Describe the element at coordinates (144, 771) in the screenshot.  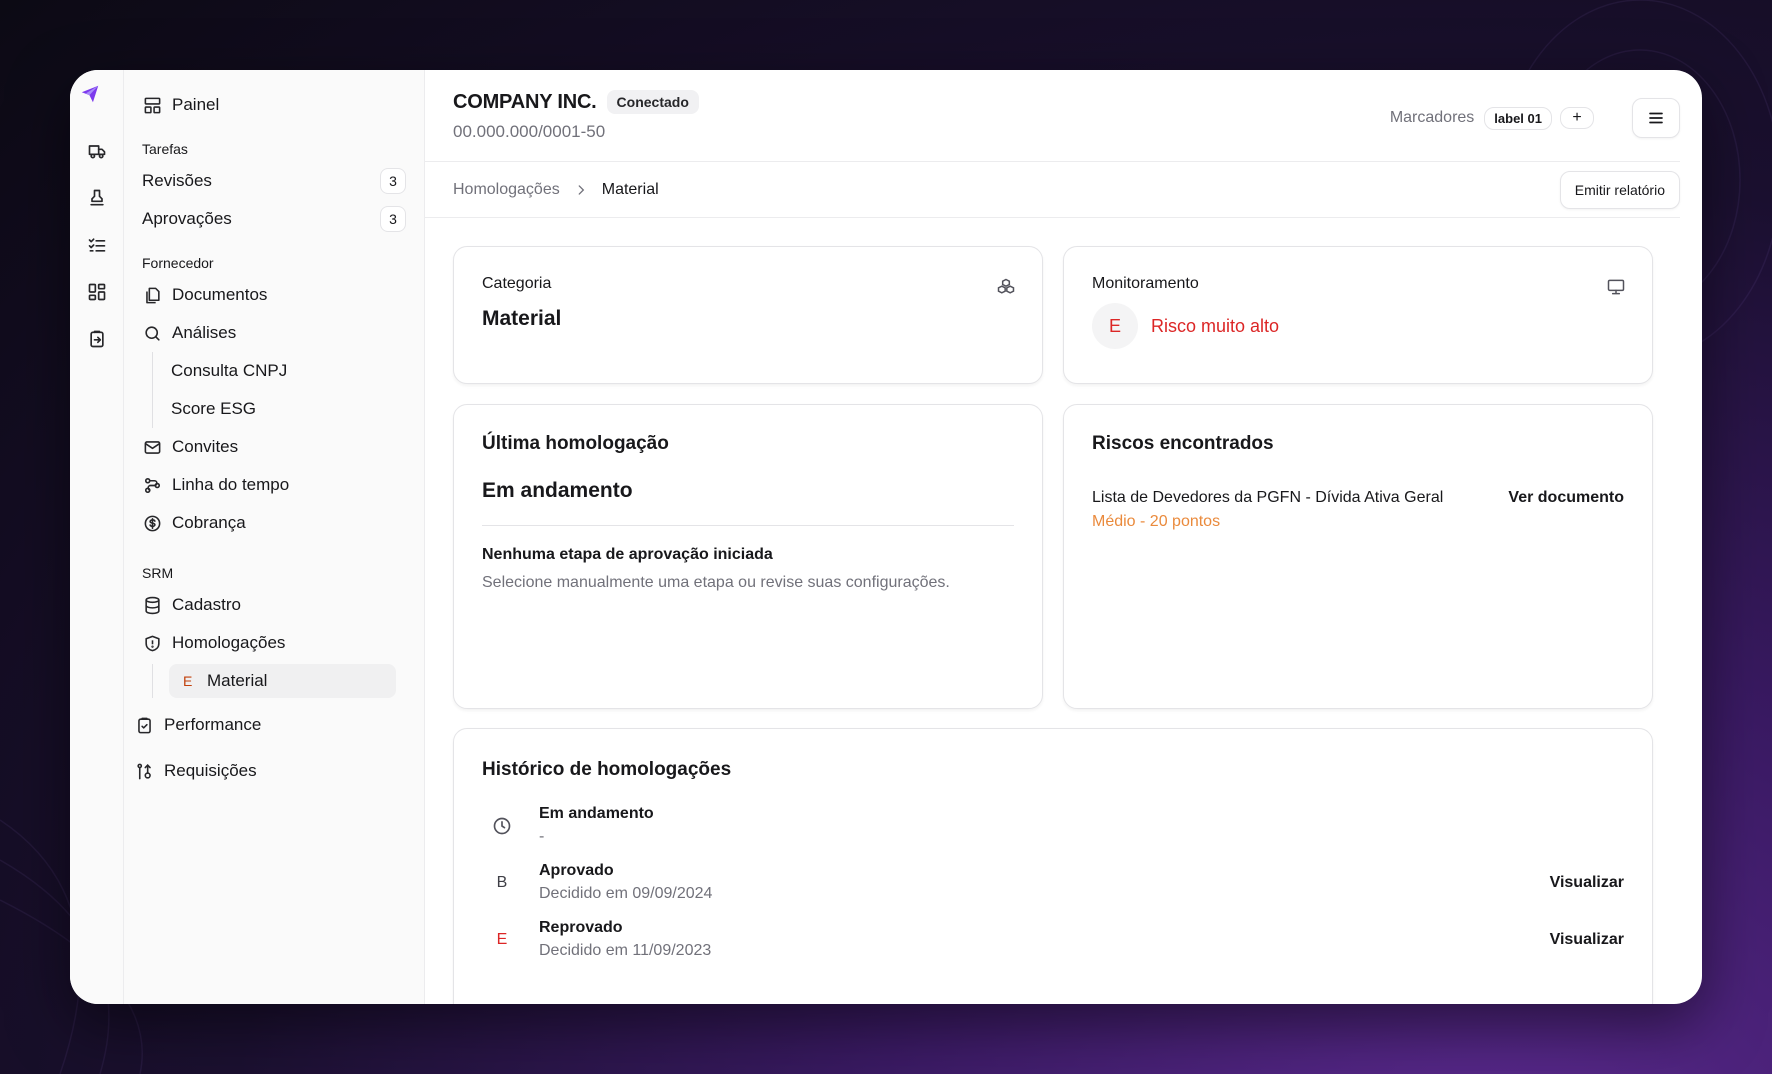
I see `requisition-icon` at that location.